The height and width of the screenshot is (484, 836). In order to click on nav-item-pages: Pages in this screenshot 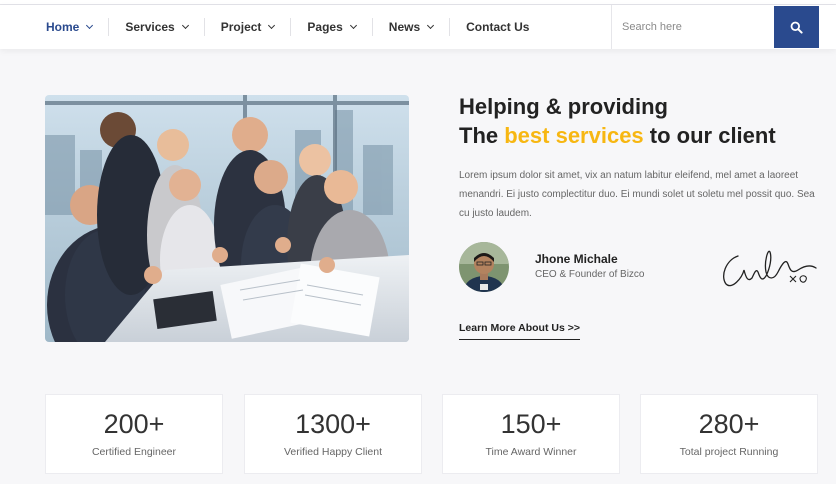, I will do `click(331, 27)`.